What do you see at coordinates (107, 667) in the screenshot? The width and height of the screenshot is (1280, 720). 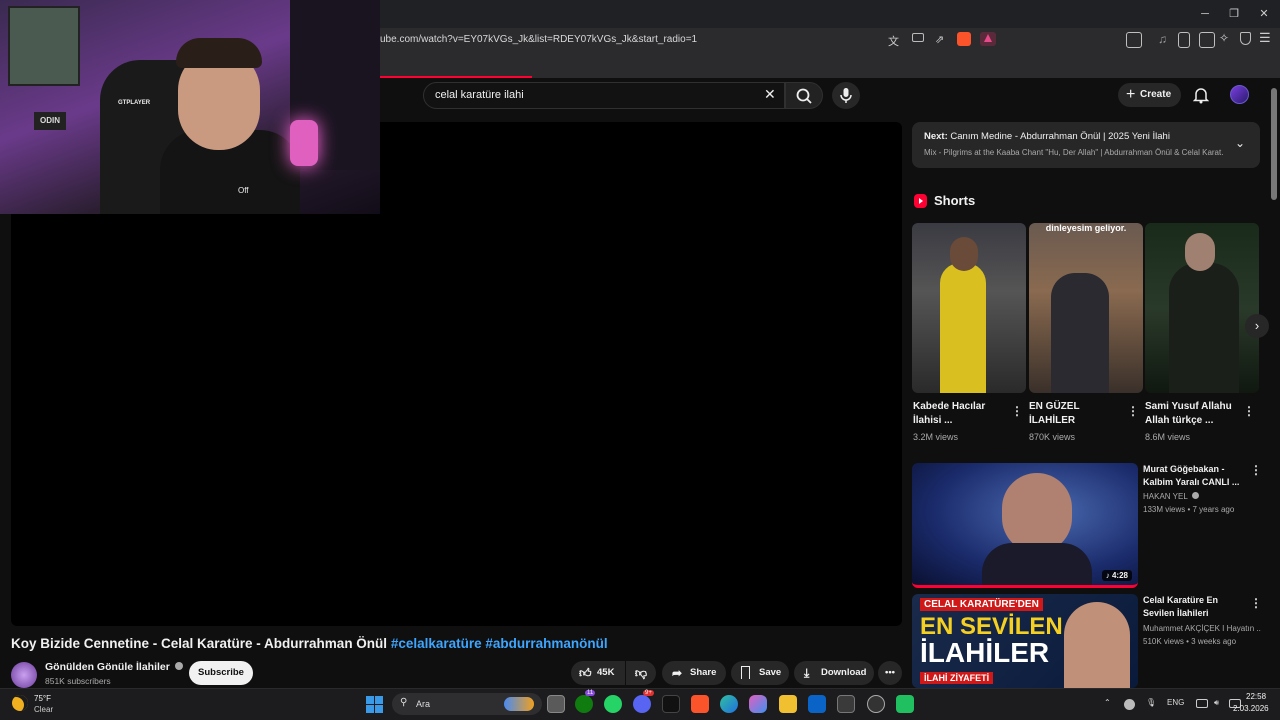 I see `channel-name-text: Gönülden Gönüle İlahiler` at bounding box center [107, 667].